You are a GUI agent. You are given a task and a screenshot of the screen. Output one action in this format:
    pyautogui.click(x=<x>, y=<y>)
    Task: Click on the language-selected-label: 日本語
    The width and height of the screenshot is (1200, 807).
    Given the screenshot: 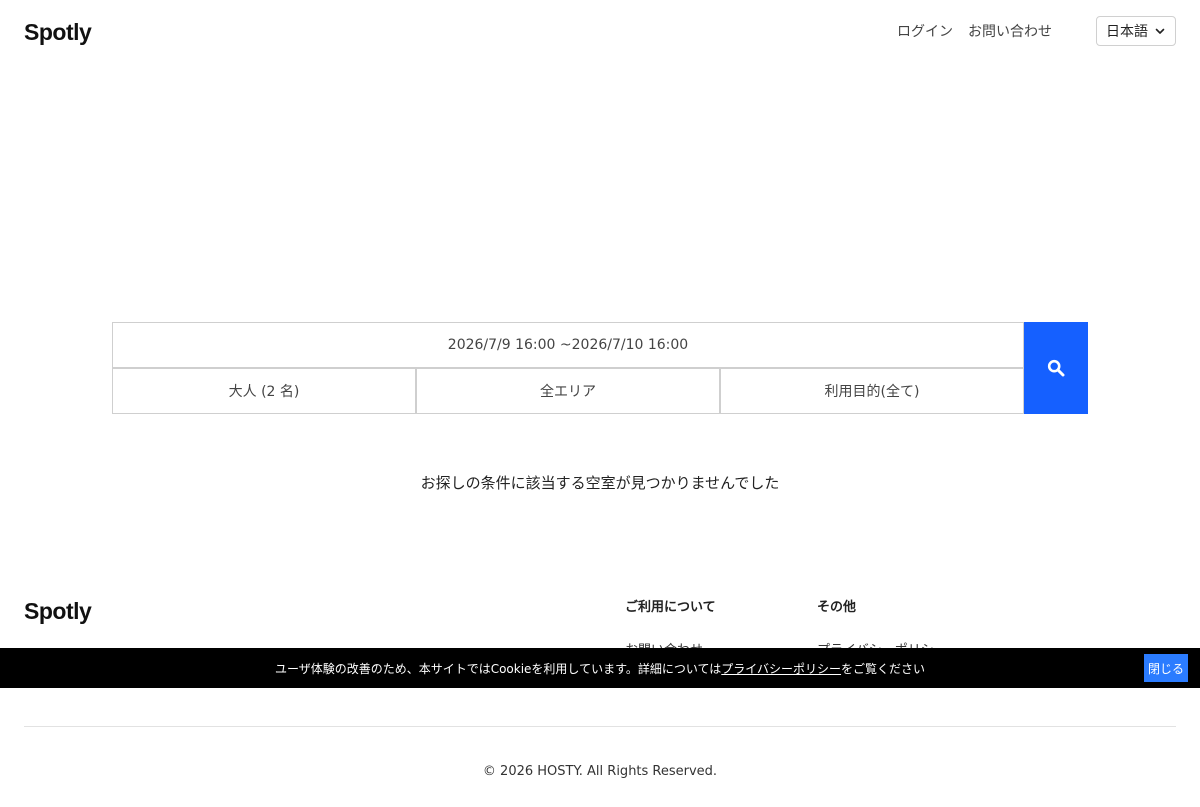 What is the action you would take?
    pyautogui.click(x=1127, y=32)
    